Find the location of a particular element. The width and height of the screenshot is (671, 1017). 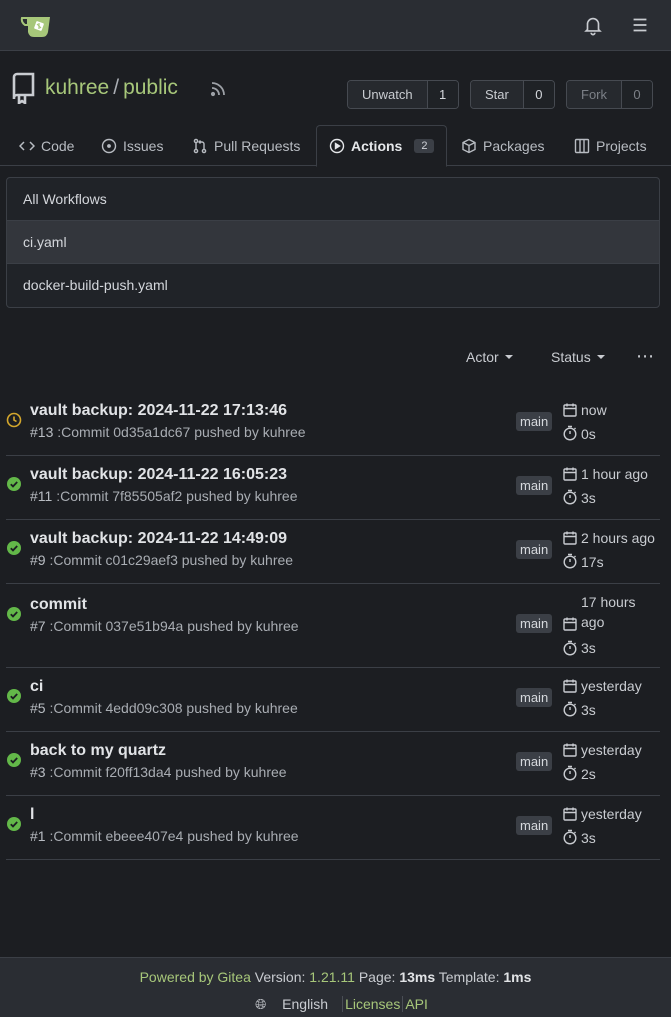

run-title: vault backup: 2024-11-22 16:05:23 is located at coordinates (158, 475).